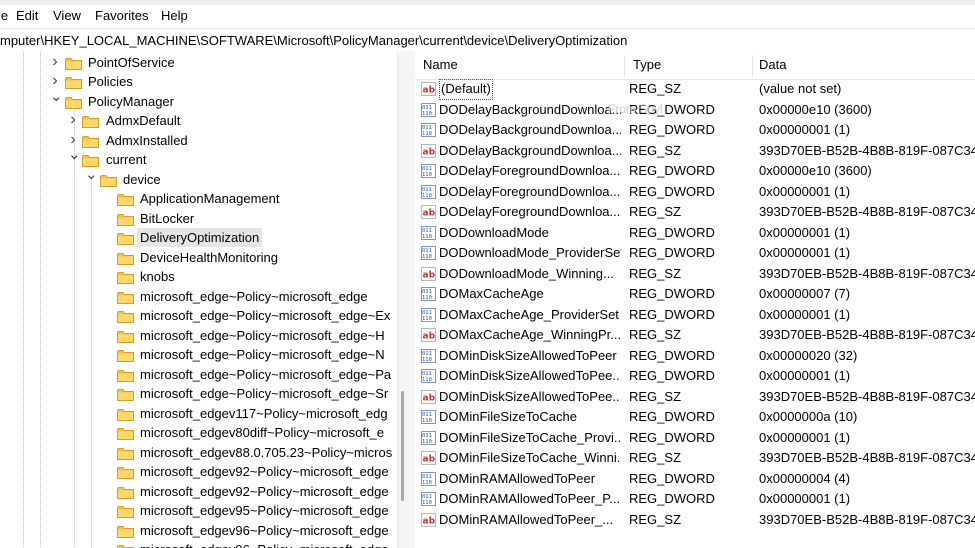 This screenshot has width=975, height=548. Describe the element at coordinates (198, 374) in the screenshot. I see `tree-node: microsoft_edge~Policy~microsoft_edge~Pa` at that location.